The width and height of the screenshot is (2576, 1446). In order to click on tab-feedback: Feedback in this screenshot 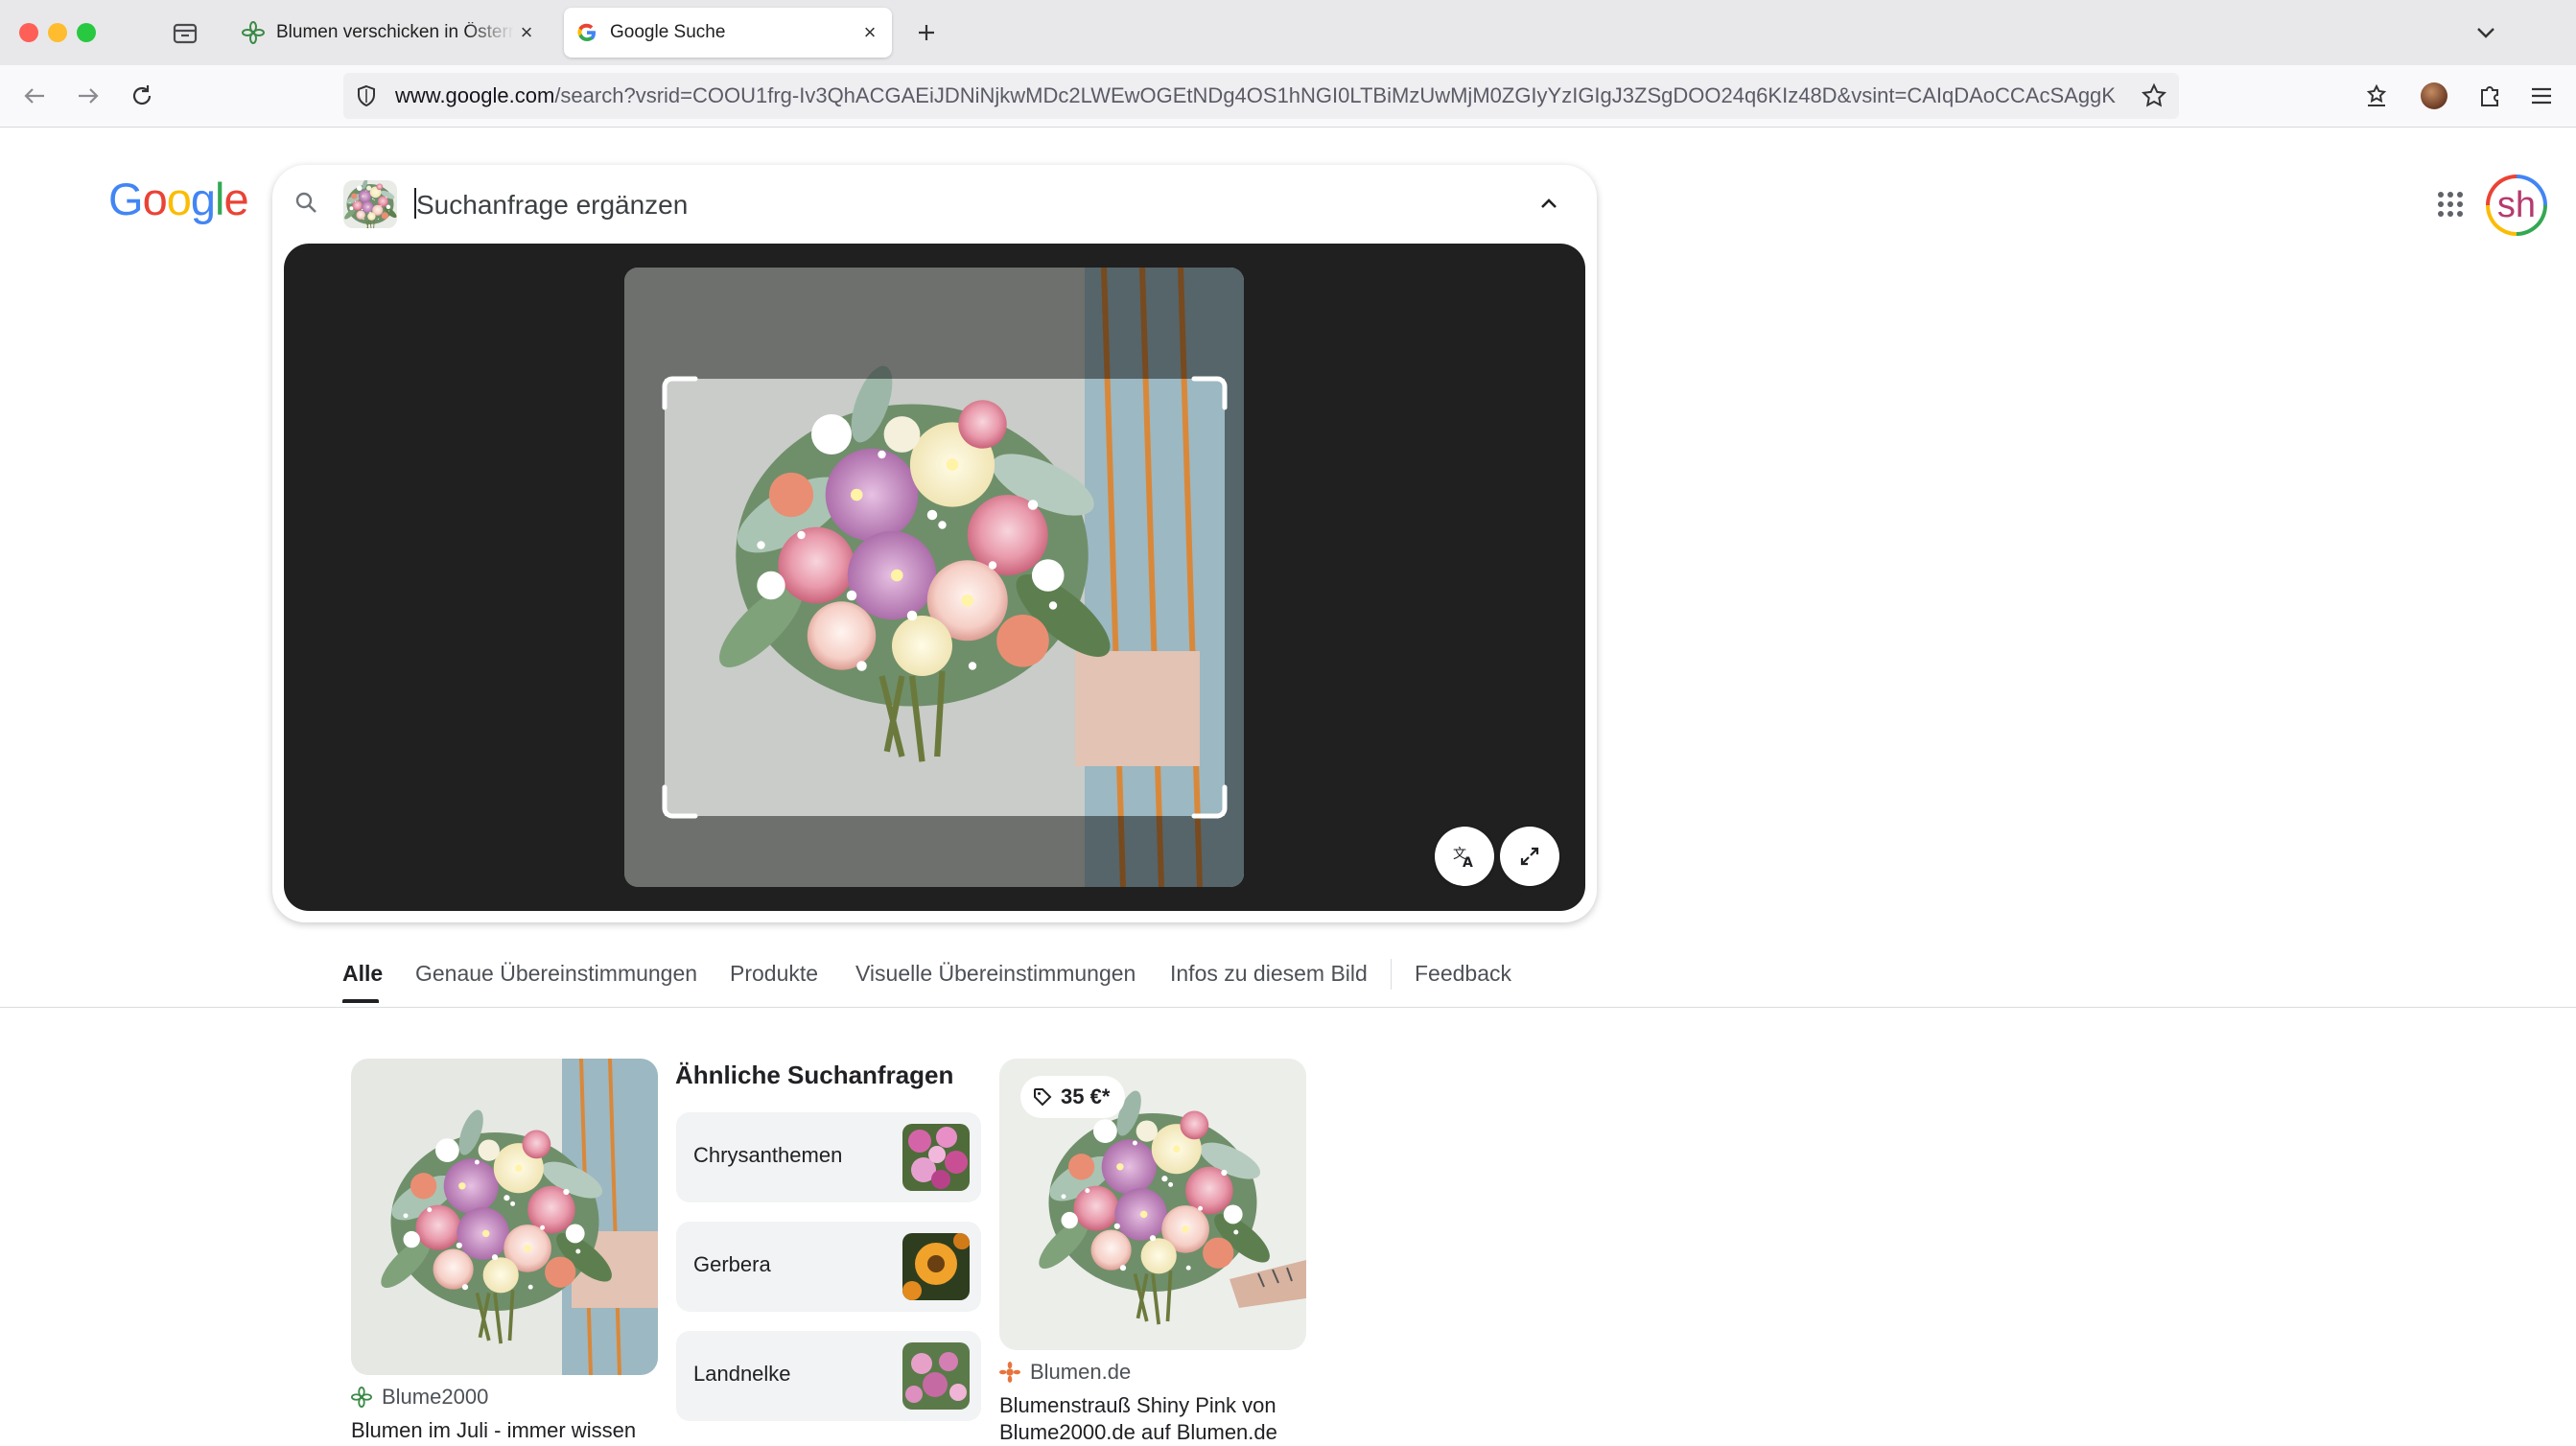, I will do `click(1463, 974)`.